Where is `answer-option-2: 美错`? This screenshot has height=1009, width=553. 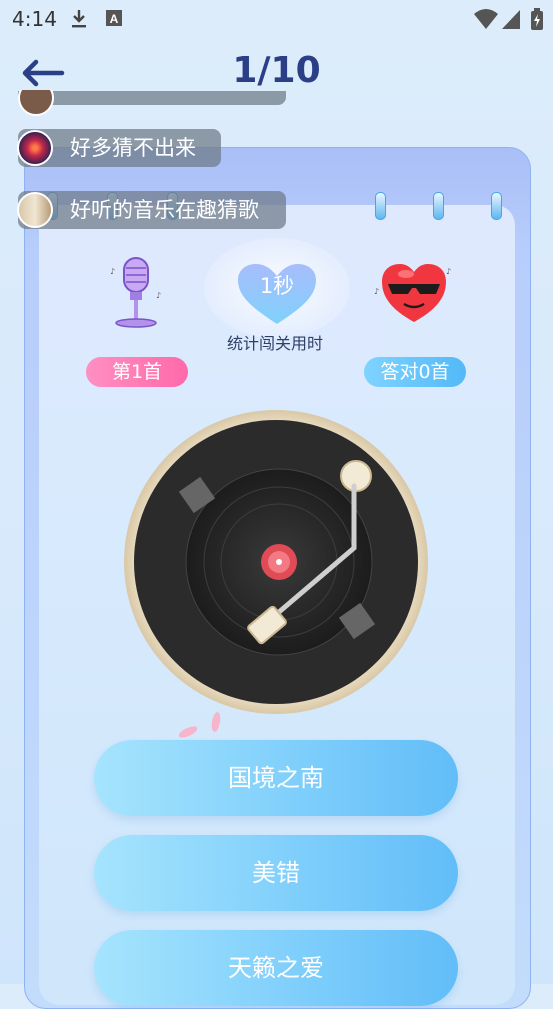 answer-option-2: 美错 is located at coordinates (276, 873).